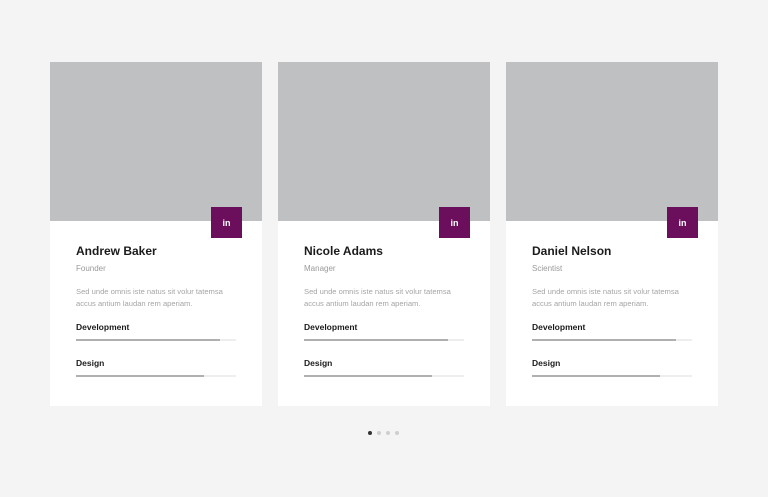 This screenshot has width=768, height=497. Describe the element at coordinates (343, 251) in the screenshot. I see `member-name: Nicole Adams` at that location.